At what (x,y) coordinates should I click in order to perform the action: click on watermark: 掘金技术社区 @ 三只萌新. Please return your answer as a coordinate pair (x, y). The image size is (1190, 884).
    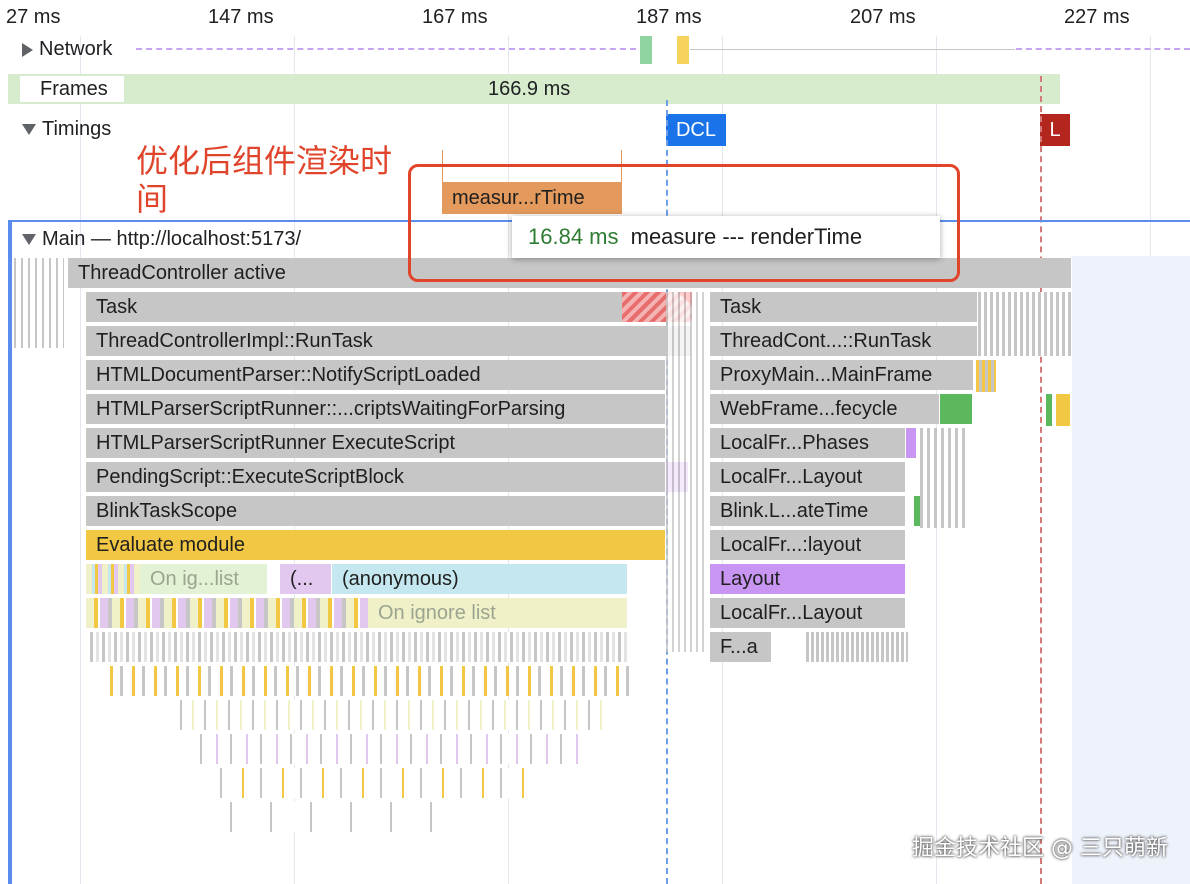
    Looking at the image, I should click on (1040, 848).